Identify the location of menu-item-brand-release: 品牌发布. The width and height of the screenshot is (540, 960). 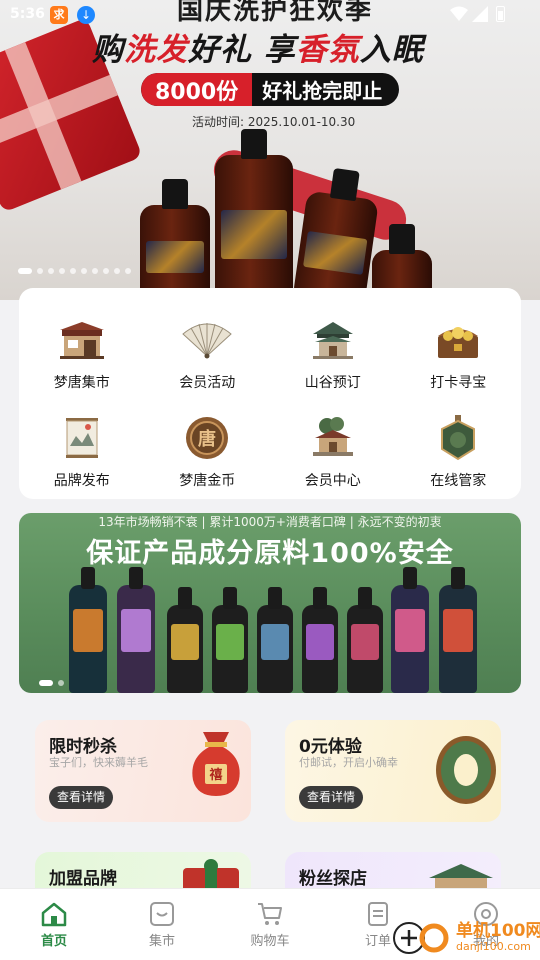
(82, 447).